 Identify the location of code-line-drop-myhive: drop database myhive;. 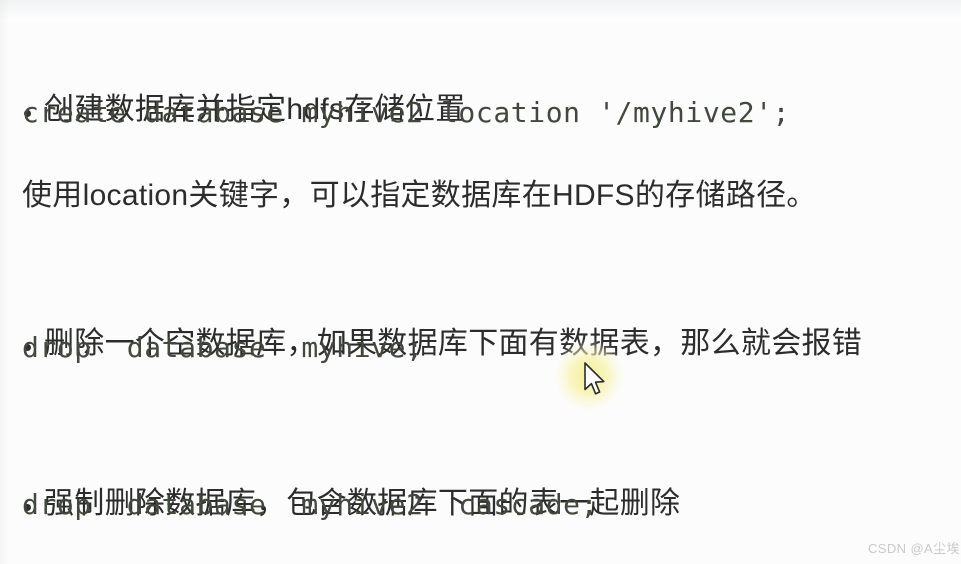
(223, 347).